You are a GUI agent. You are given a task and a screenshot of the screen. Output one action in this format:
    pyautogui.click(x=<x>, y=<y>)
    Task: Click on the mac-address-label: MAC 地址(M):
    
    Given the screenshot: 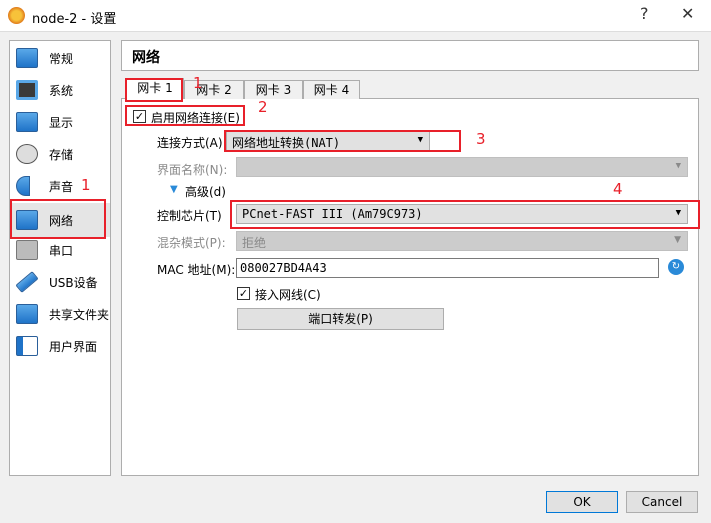 What is the action you would take?
    pyautogui.click(x=196, y=270)
    